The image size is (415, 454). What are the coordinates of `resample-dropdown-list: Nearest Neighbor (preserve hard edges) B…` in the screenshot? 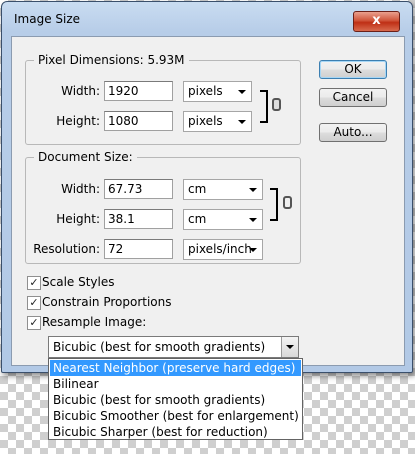 It's located at (175, 399).